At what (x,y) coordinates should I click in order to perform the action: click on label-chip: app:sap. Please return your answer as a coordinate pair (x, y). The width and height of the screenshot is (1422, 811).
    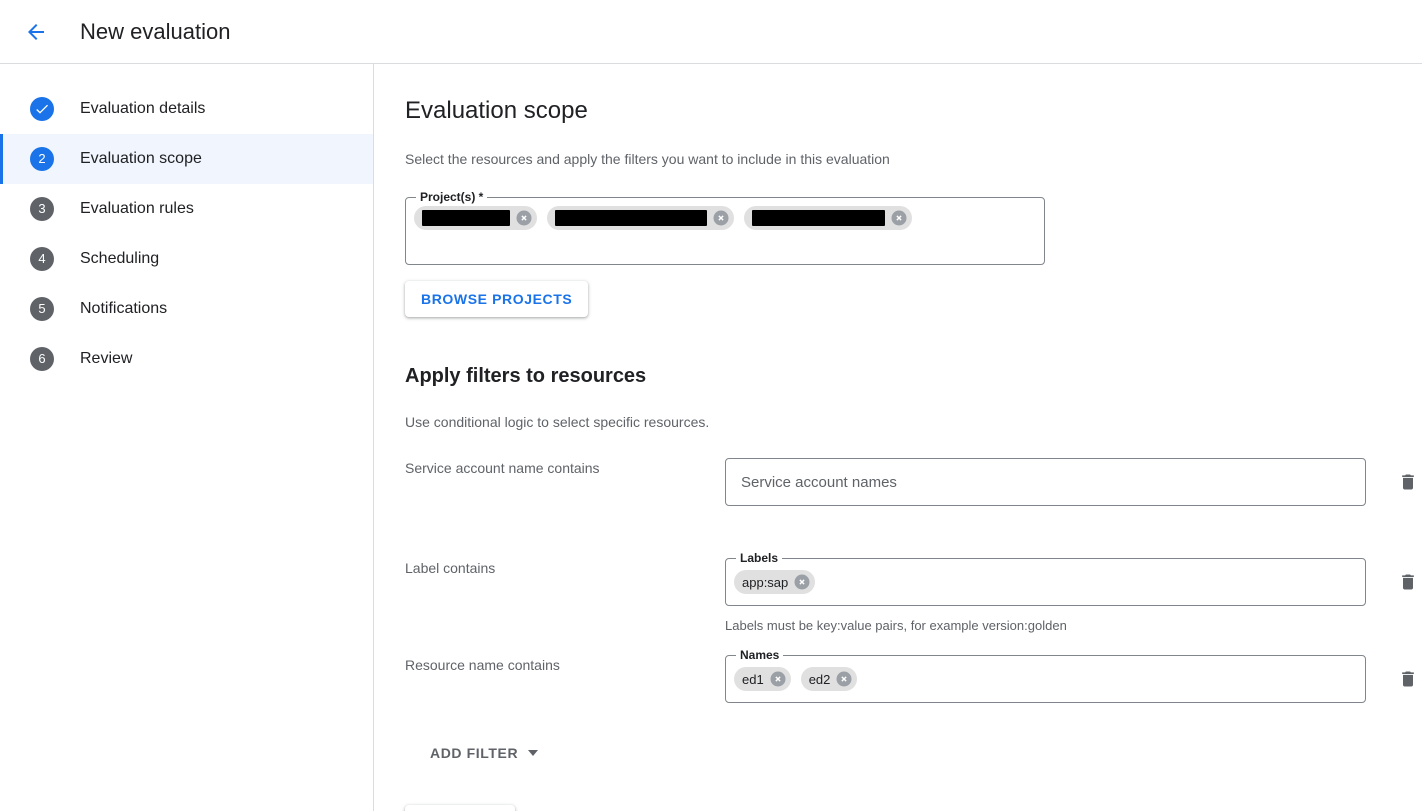
    Looking at the image, I should click on (775, 582).